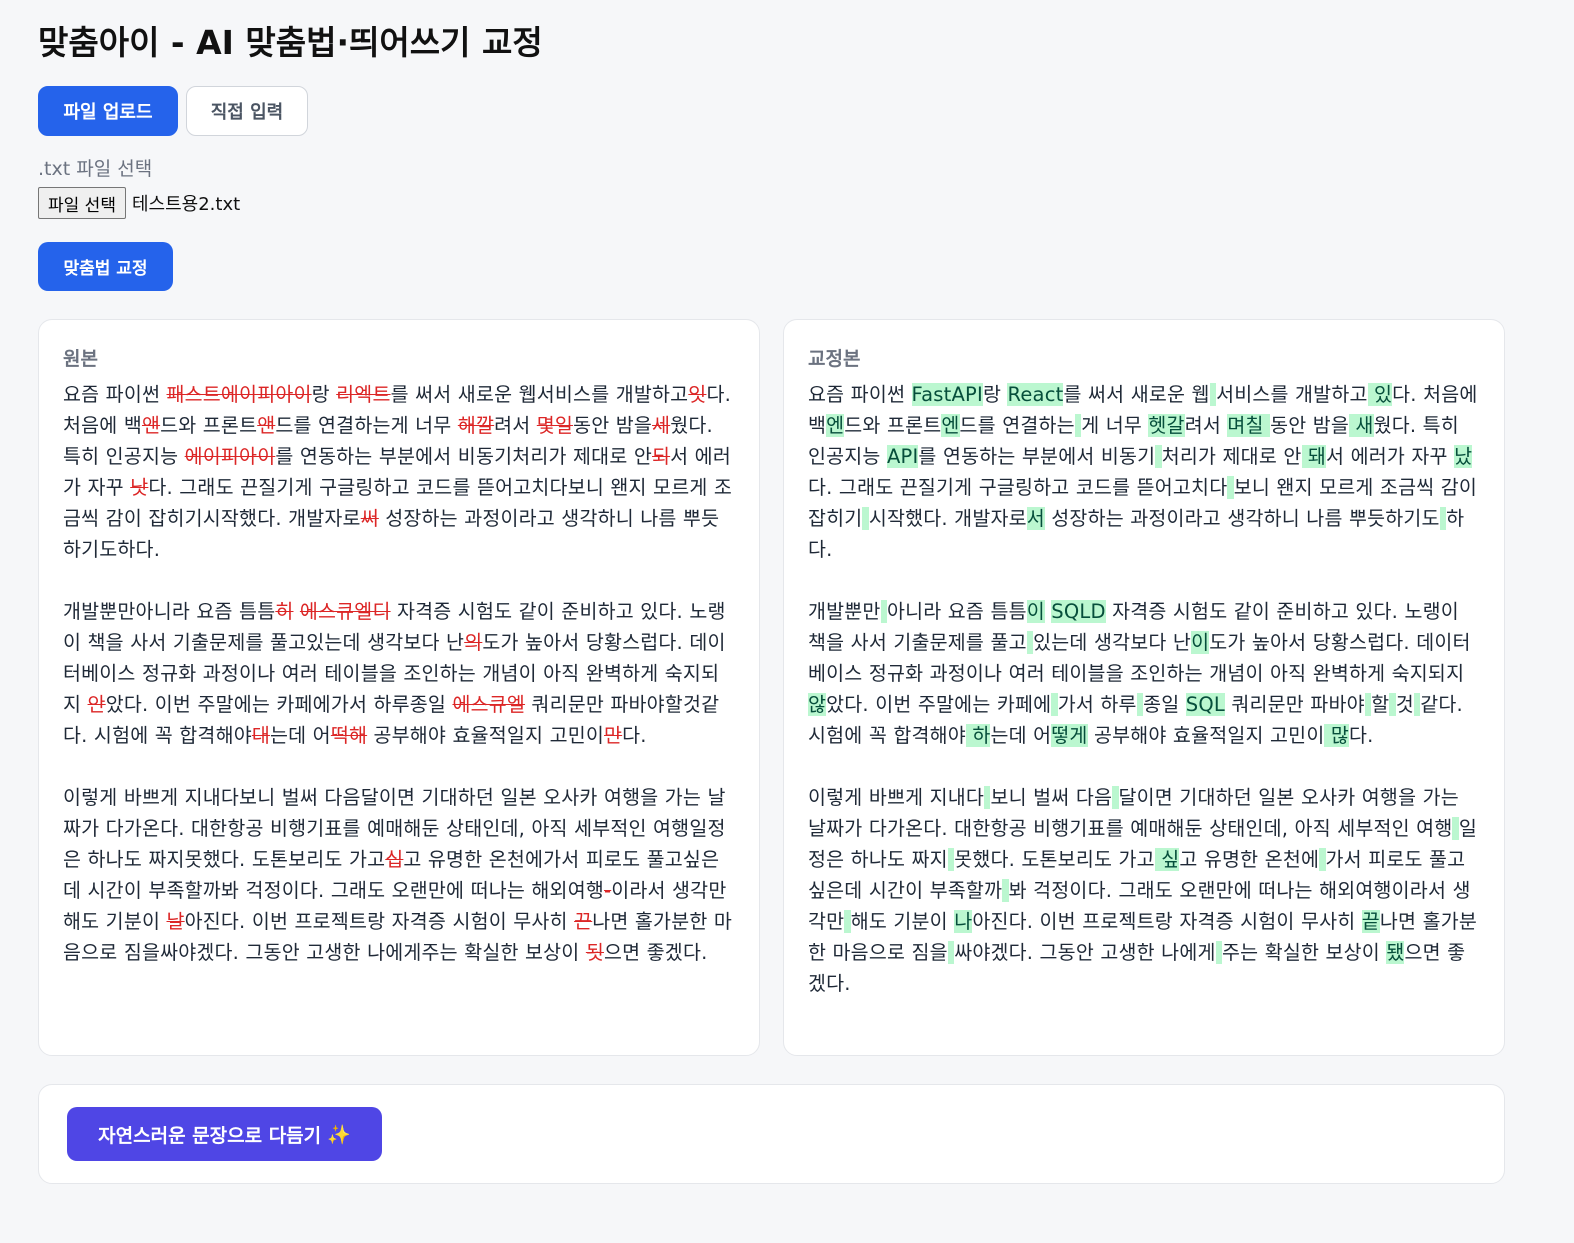 This screenshot has height=1243, width=1574. Describe the element at coordinates (963, 921) in the screenshot. I see `inserted-text: 나` at that location.